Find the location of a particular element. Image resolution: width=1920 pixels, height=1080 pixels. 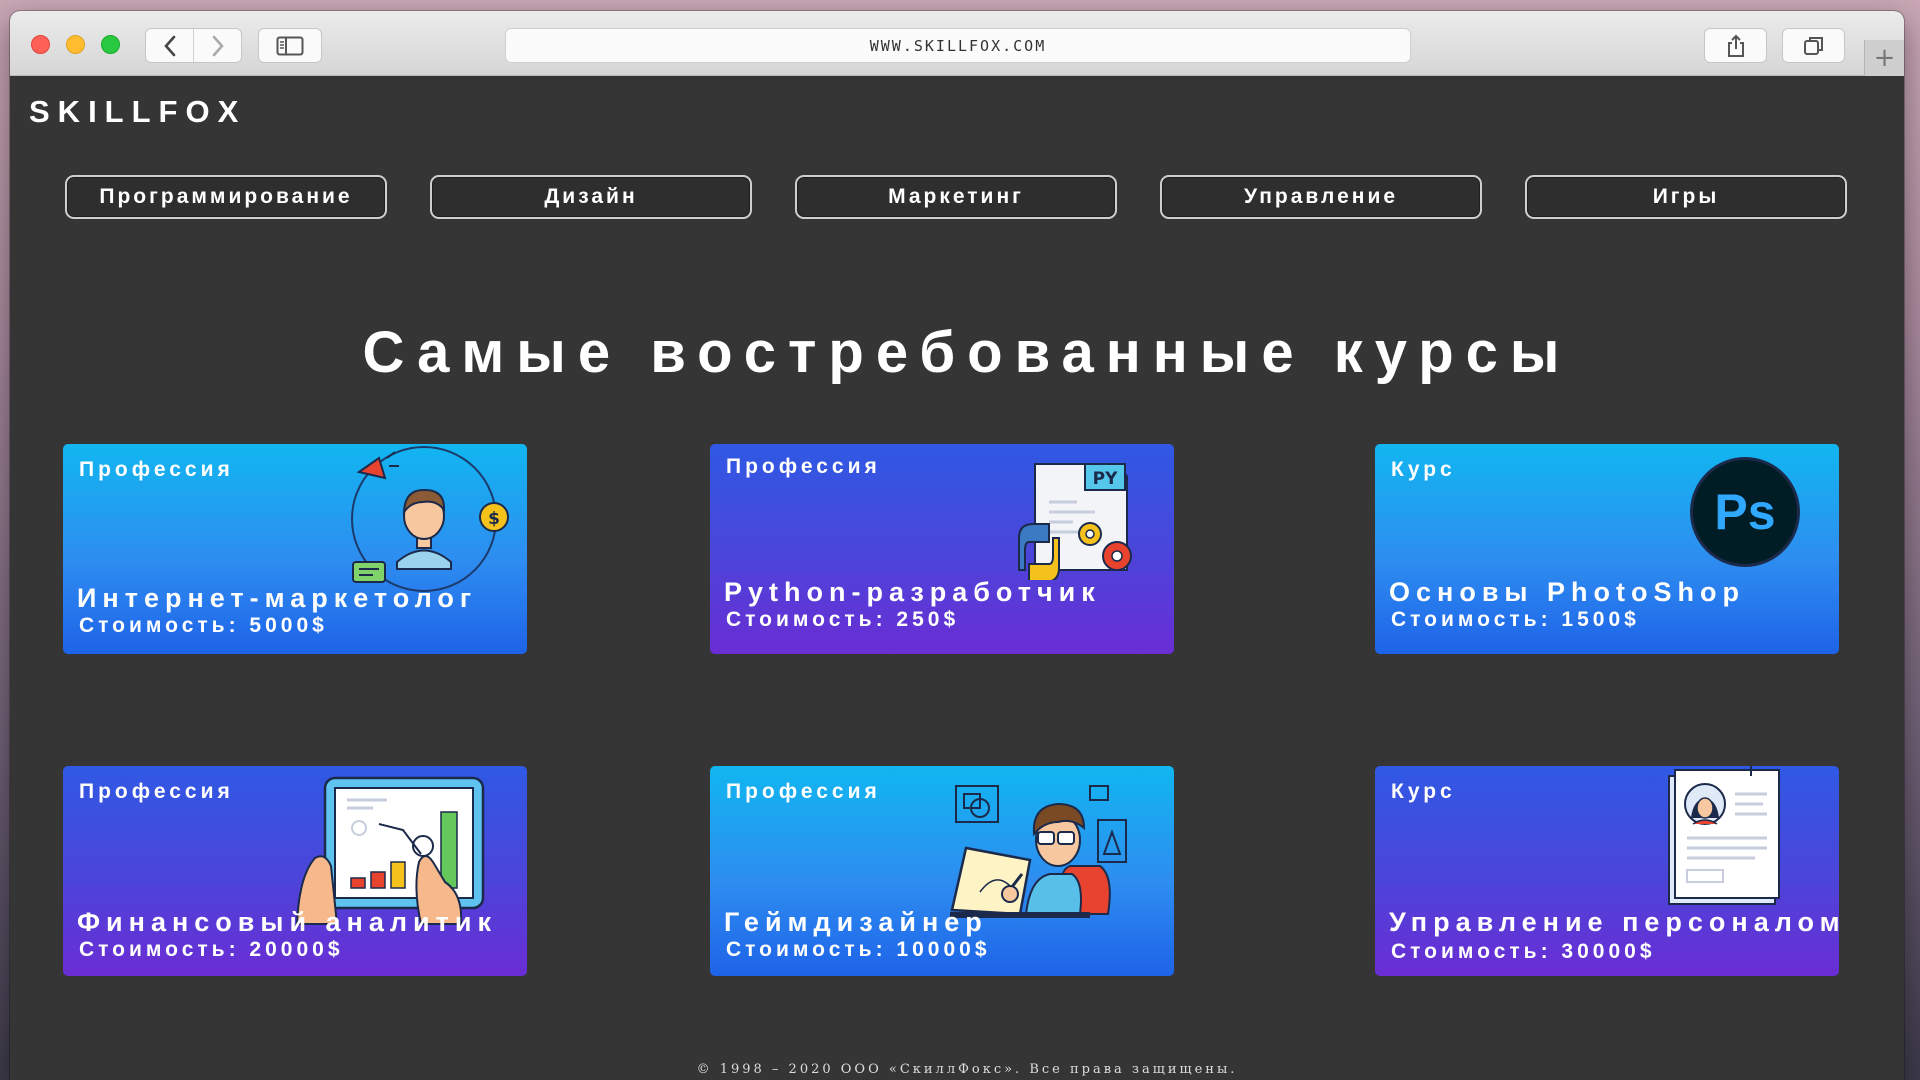

minimize-window-button is located at coordinates (75, 44).